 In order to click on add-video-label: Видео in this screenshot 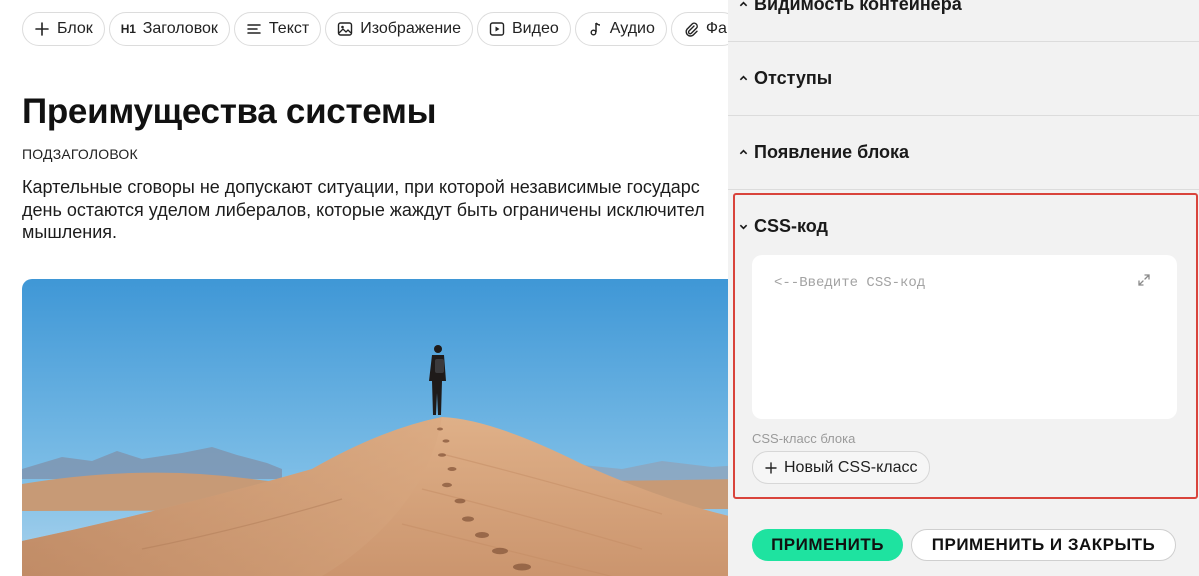, I will do `click(535, 28)`.